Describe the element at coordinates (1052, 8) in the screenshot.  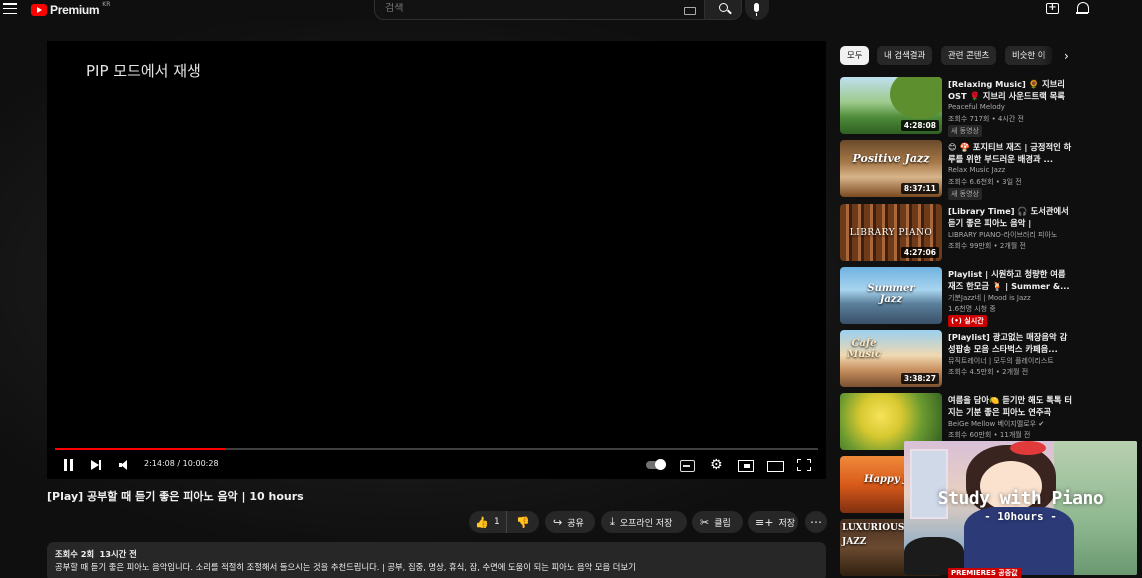
I see `create-icon: +` at that location.